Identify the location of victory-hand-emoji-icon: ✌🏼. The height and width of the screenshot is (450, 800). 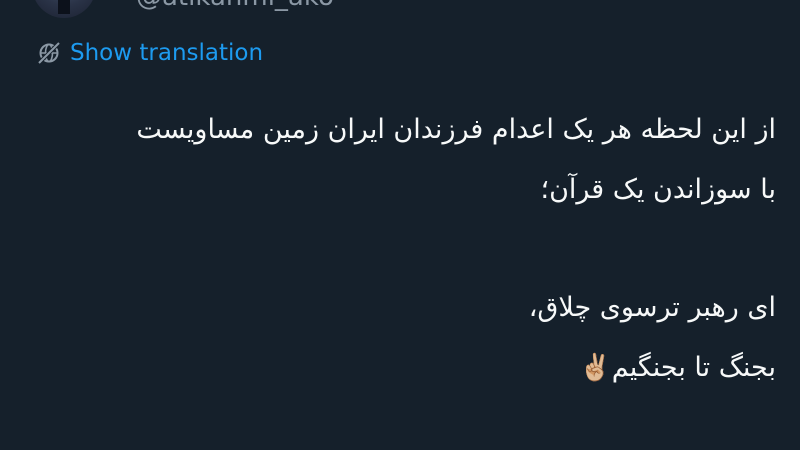
(595, 368).